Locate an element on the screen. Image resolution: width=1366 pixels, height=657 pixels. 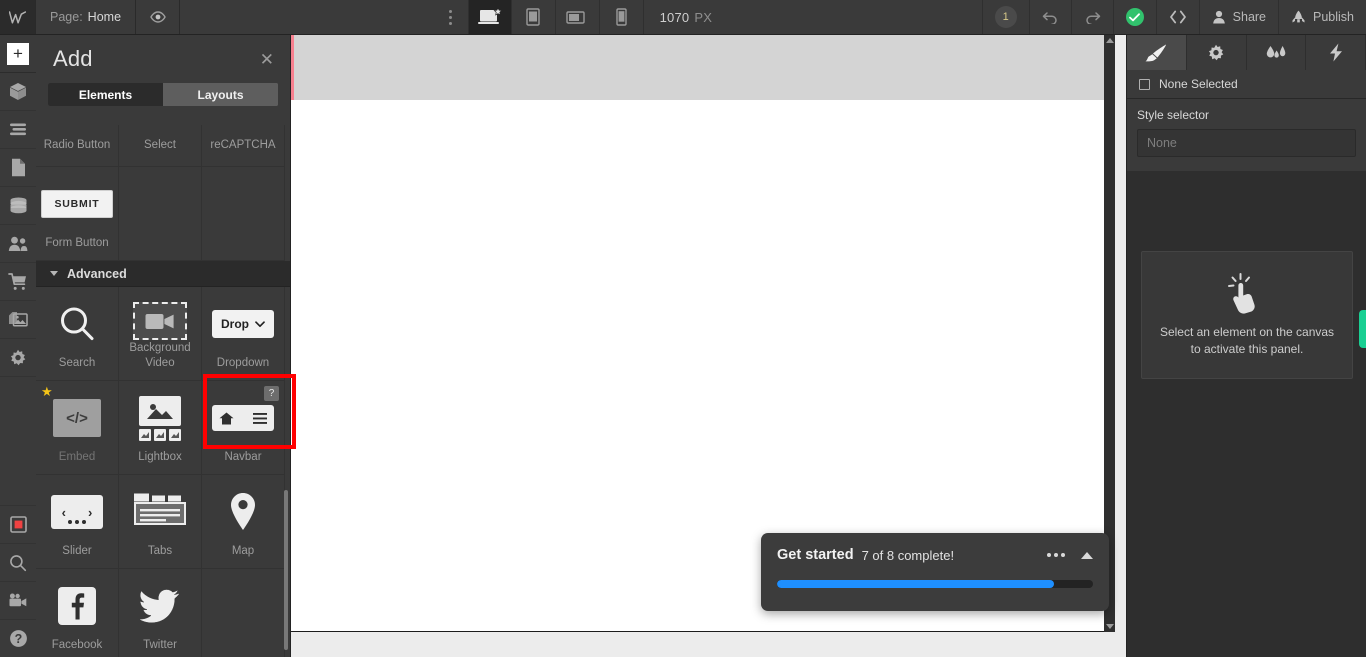
paintbrush-icon is located at coordinates (1156, 52).